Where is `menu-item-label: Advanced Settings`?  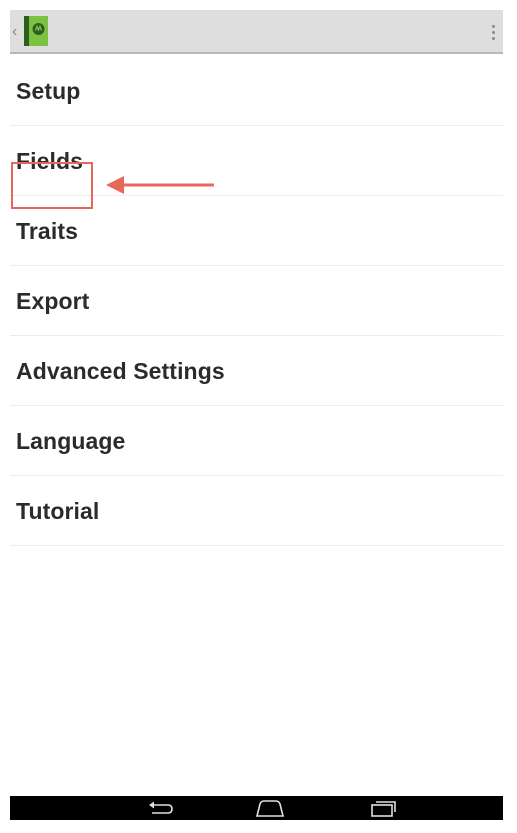 menu-item-label: Advanced Settings is located at coordinates (120, 371).